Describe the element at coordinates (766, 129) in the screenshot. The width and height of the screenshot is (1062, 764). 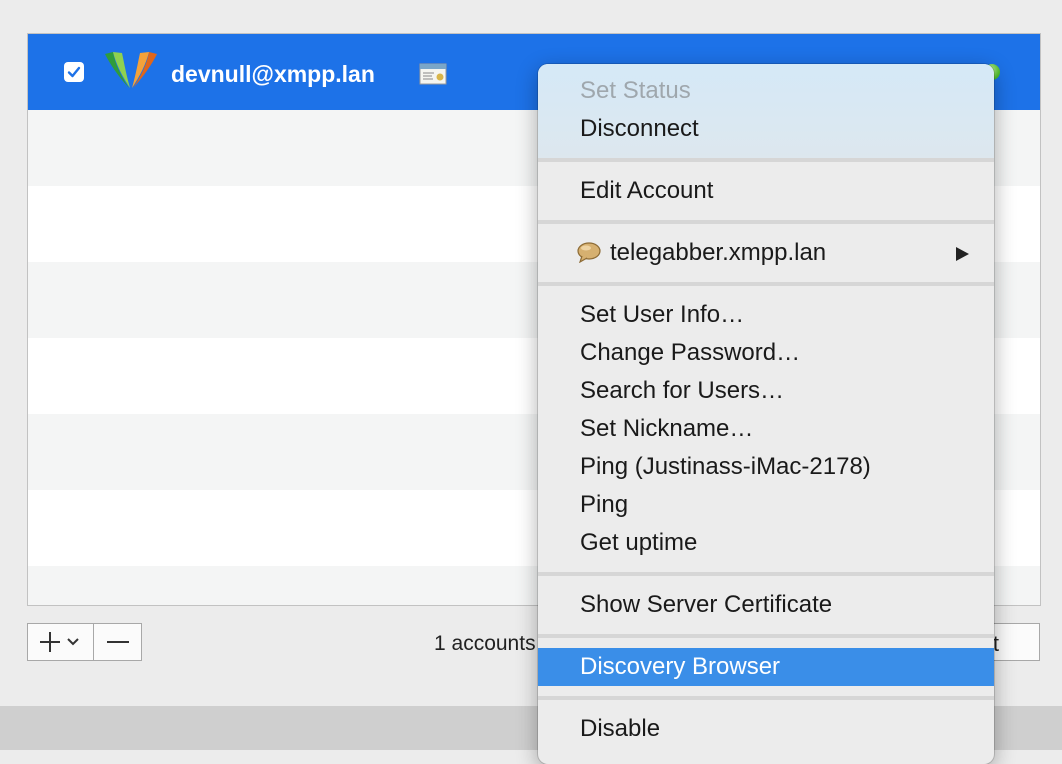
I see `menu-item-disconnect: Disconnect` at that location.